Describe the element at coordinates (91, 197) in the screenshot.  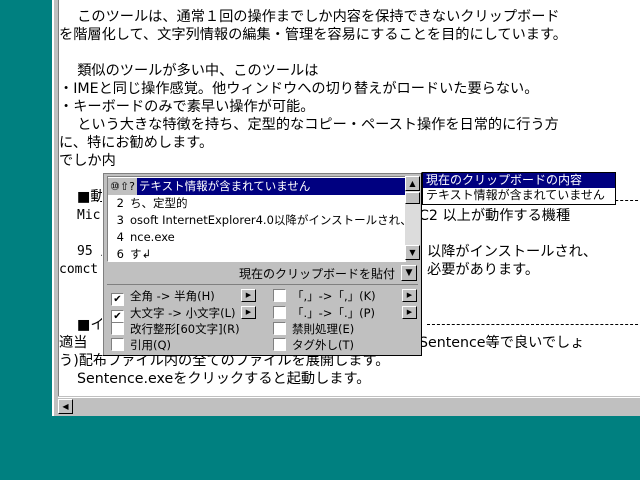
I see `section-heading: ■動` at that location.